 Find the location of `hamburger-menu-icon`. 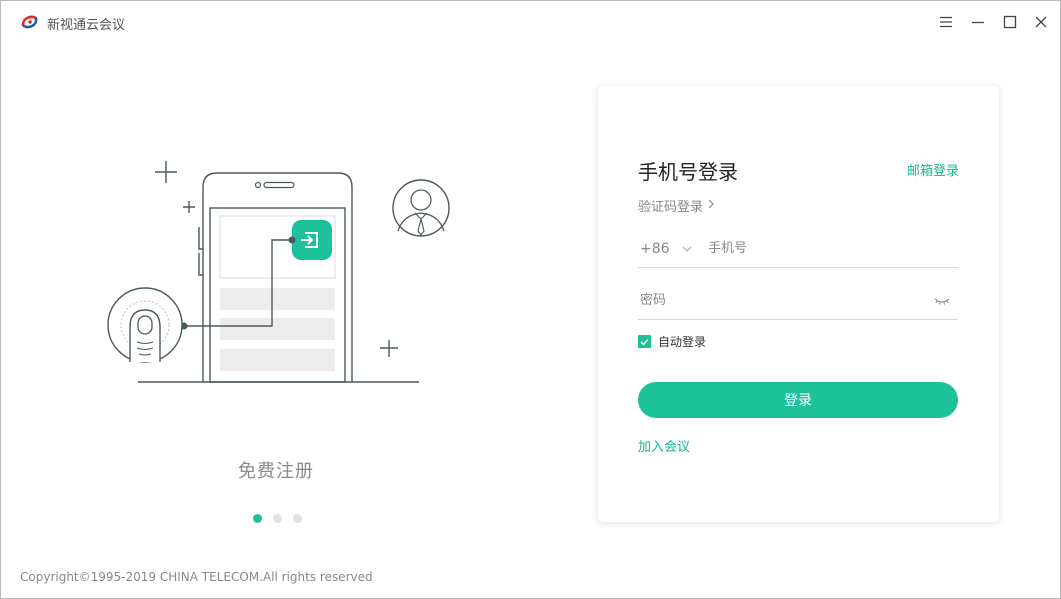

hamburger-menu-icon is located at coordinates (946, 22).